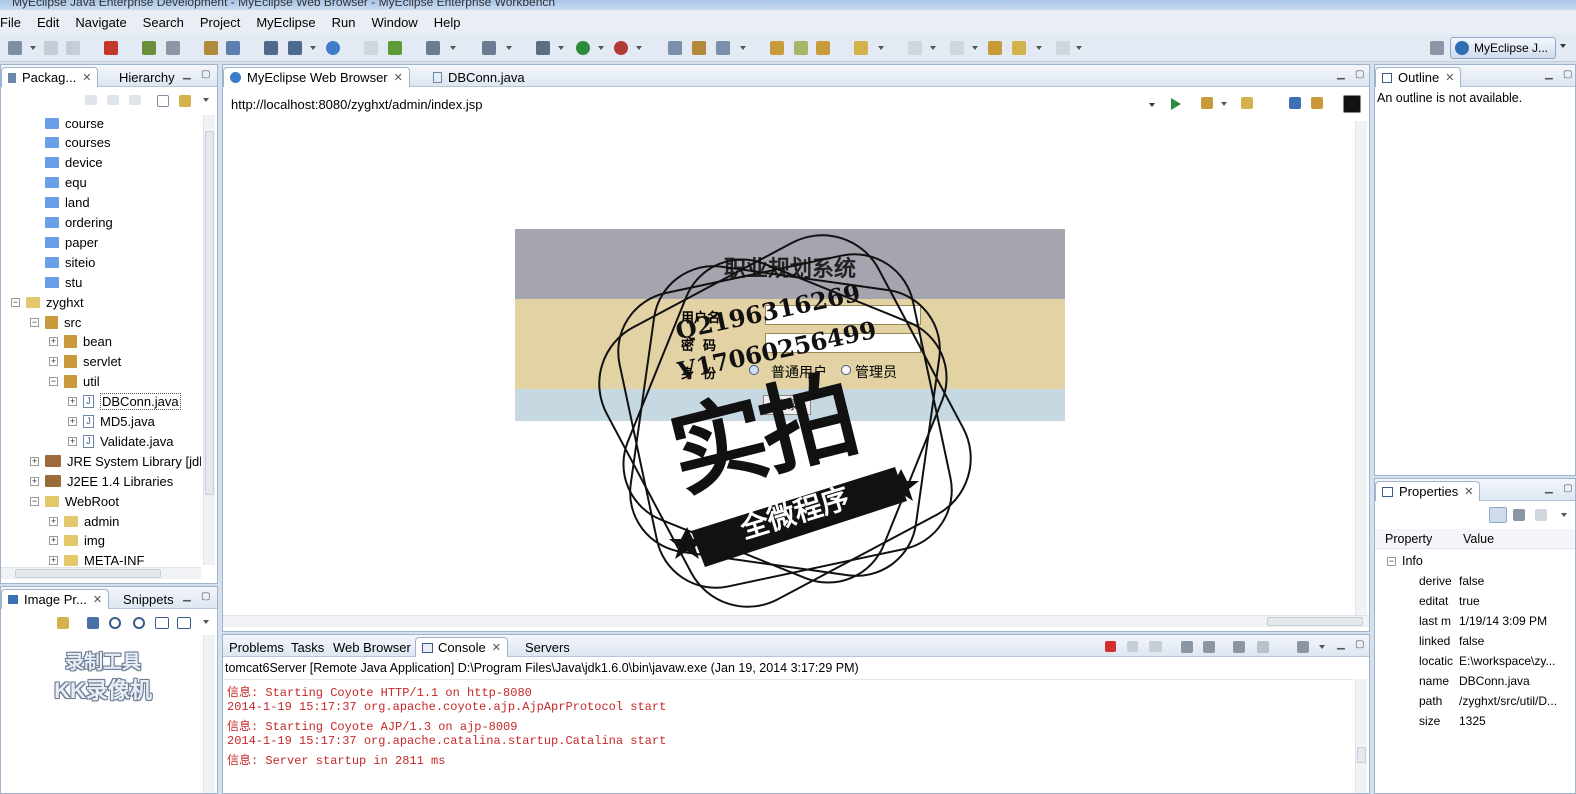 The image size is (1576, 794). I want to click on tab-image-preview: Image Pr... ✕, so click(55, 599).